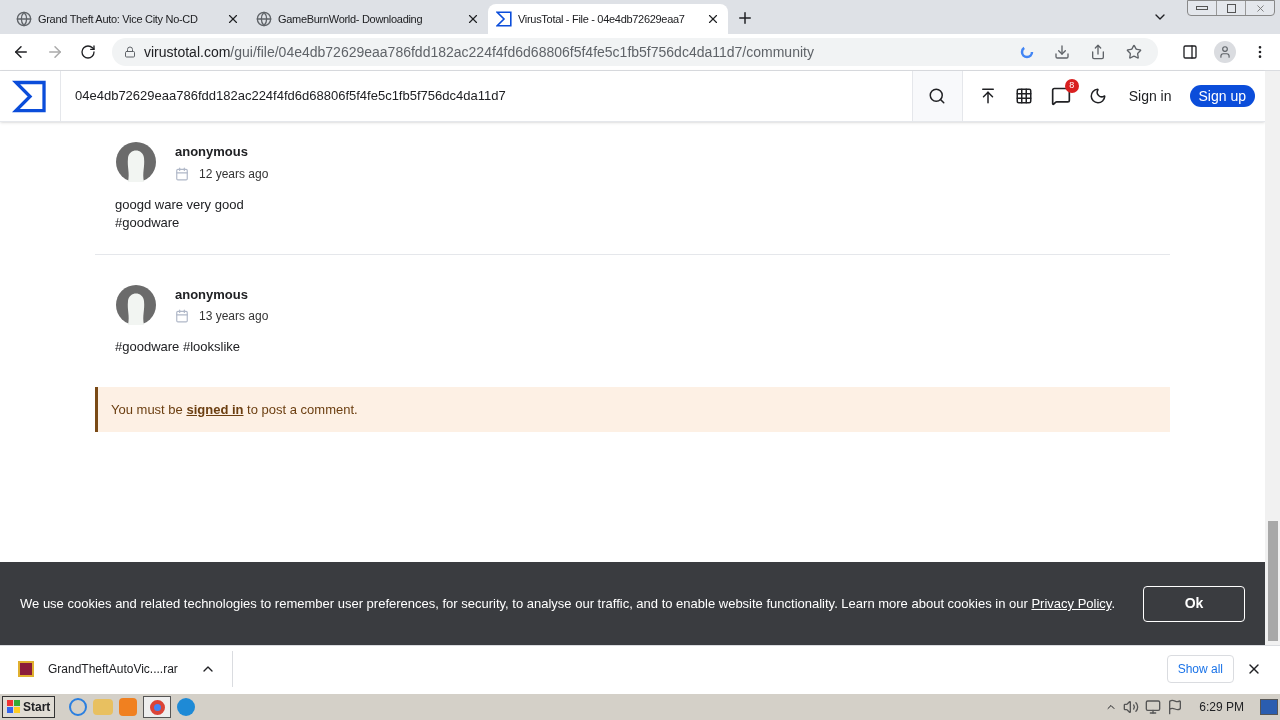  I want to click on scrollbar, so click(1272, 358).